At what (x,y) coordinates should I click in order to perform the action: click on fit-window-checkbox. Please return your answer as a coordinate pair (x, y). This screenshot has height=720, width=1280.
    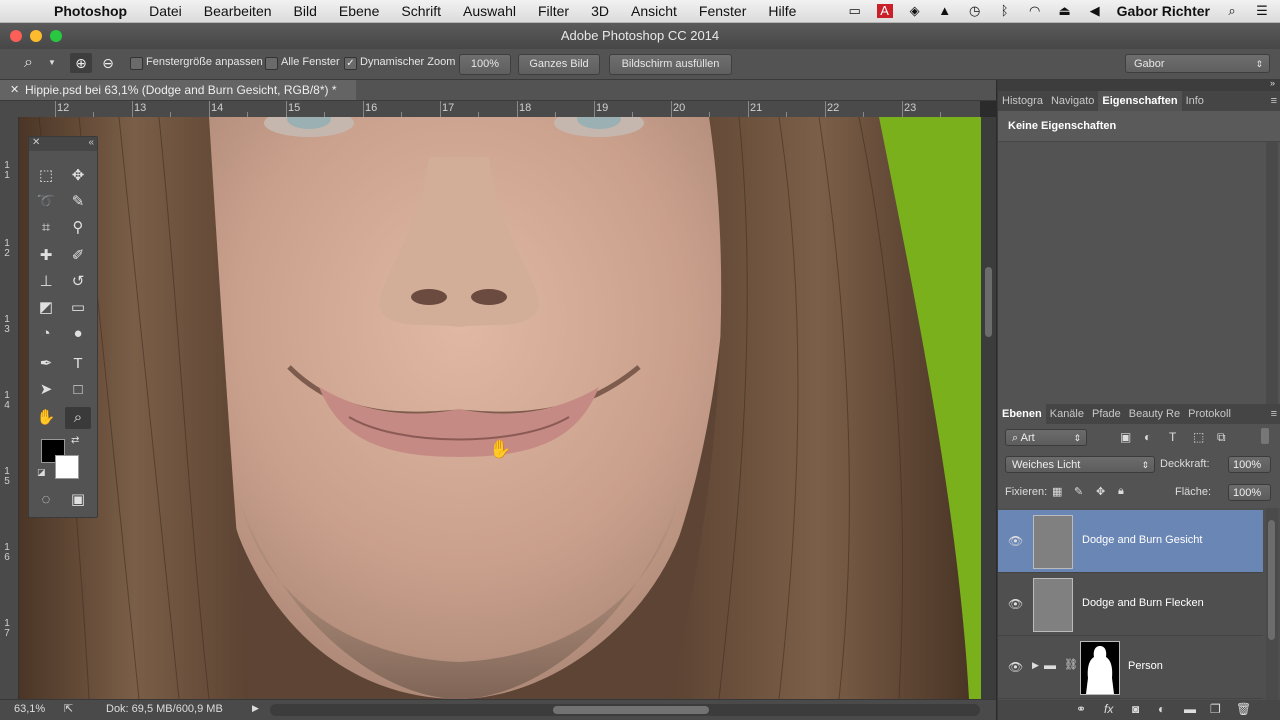
    Looking at the image, I should click on (136, 63).